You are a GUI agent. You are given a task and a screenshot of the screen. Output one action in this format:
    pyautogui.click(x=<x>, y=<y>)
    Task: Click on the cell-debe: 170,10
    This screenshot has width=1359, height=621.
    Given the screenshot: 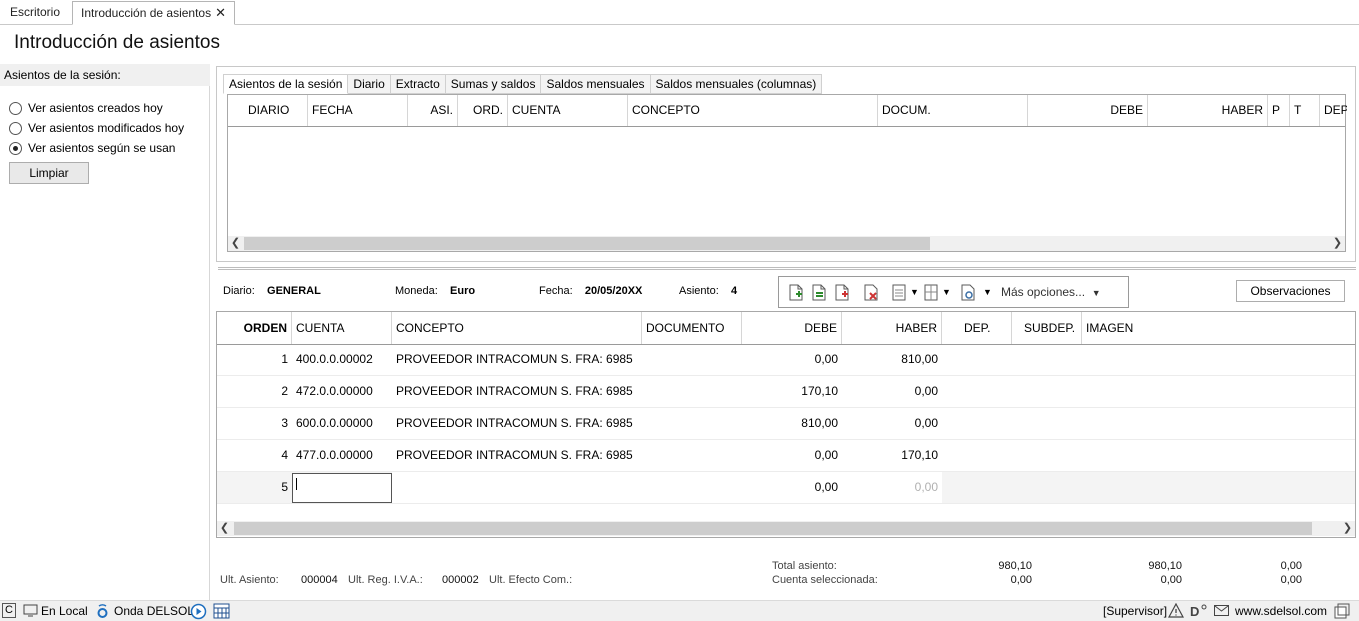 What is the action you would take?
    pyautogui.click(x=792, y=391)
    